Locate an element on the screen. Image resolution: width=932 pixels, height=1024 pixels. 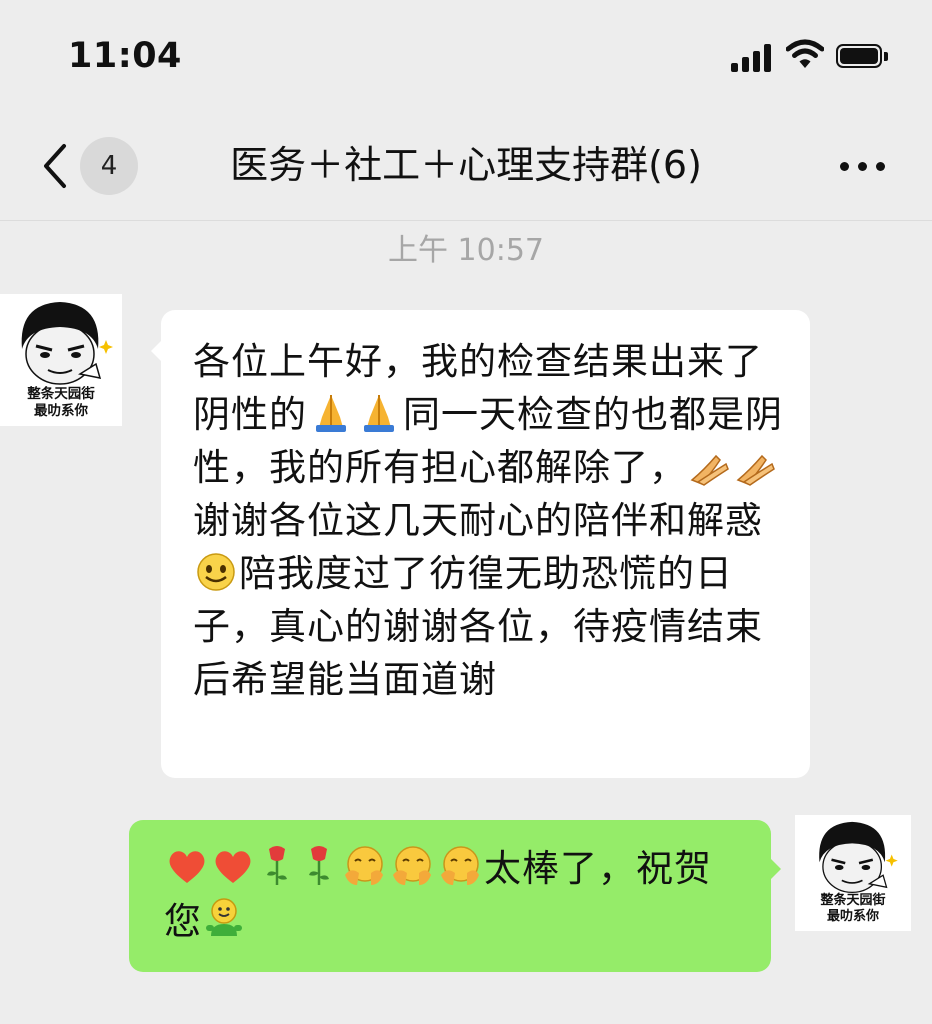
status-time: 11:04 is located at coordinates (125, 56).